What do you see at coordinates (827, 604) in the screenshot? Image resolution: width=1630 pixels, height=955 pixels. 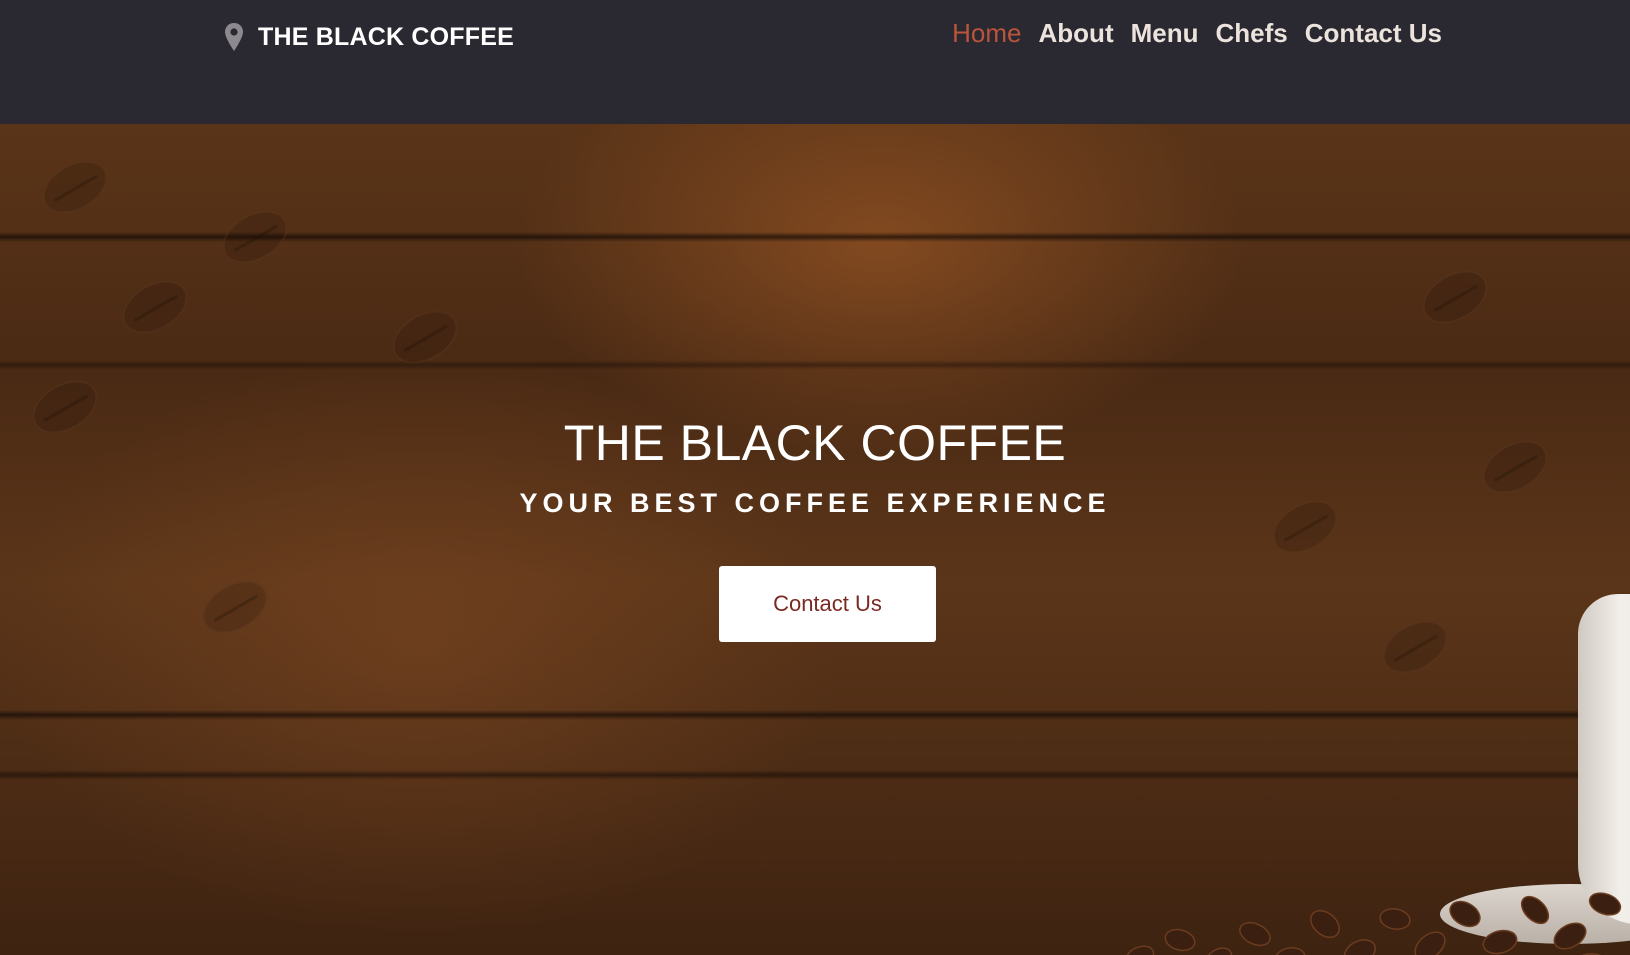 I see `contact-us-button: Contact Us` at bounding box center [827, 604].